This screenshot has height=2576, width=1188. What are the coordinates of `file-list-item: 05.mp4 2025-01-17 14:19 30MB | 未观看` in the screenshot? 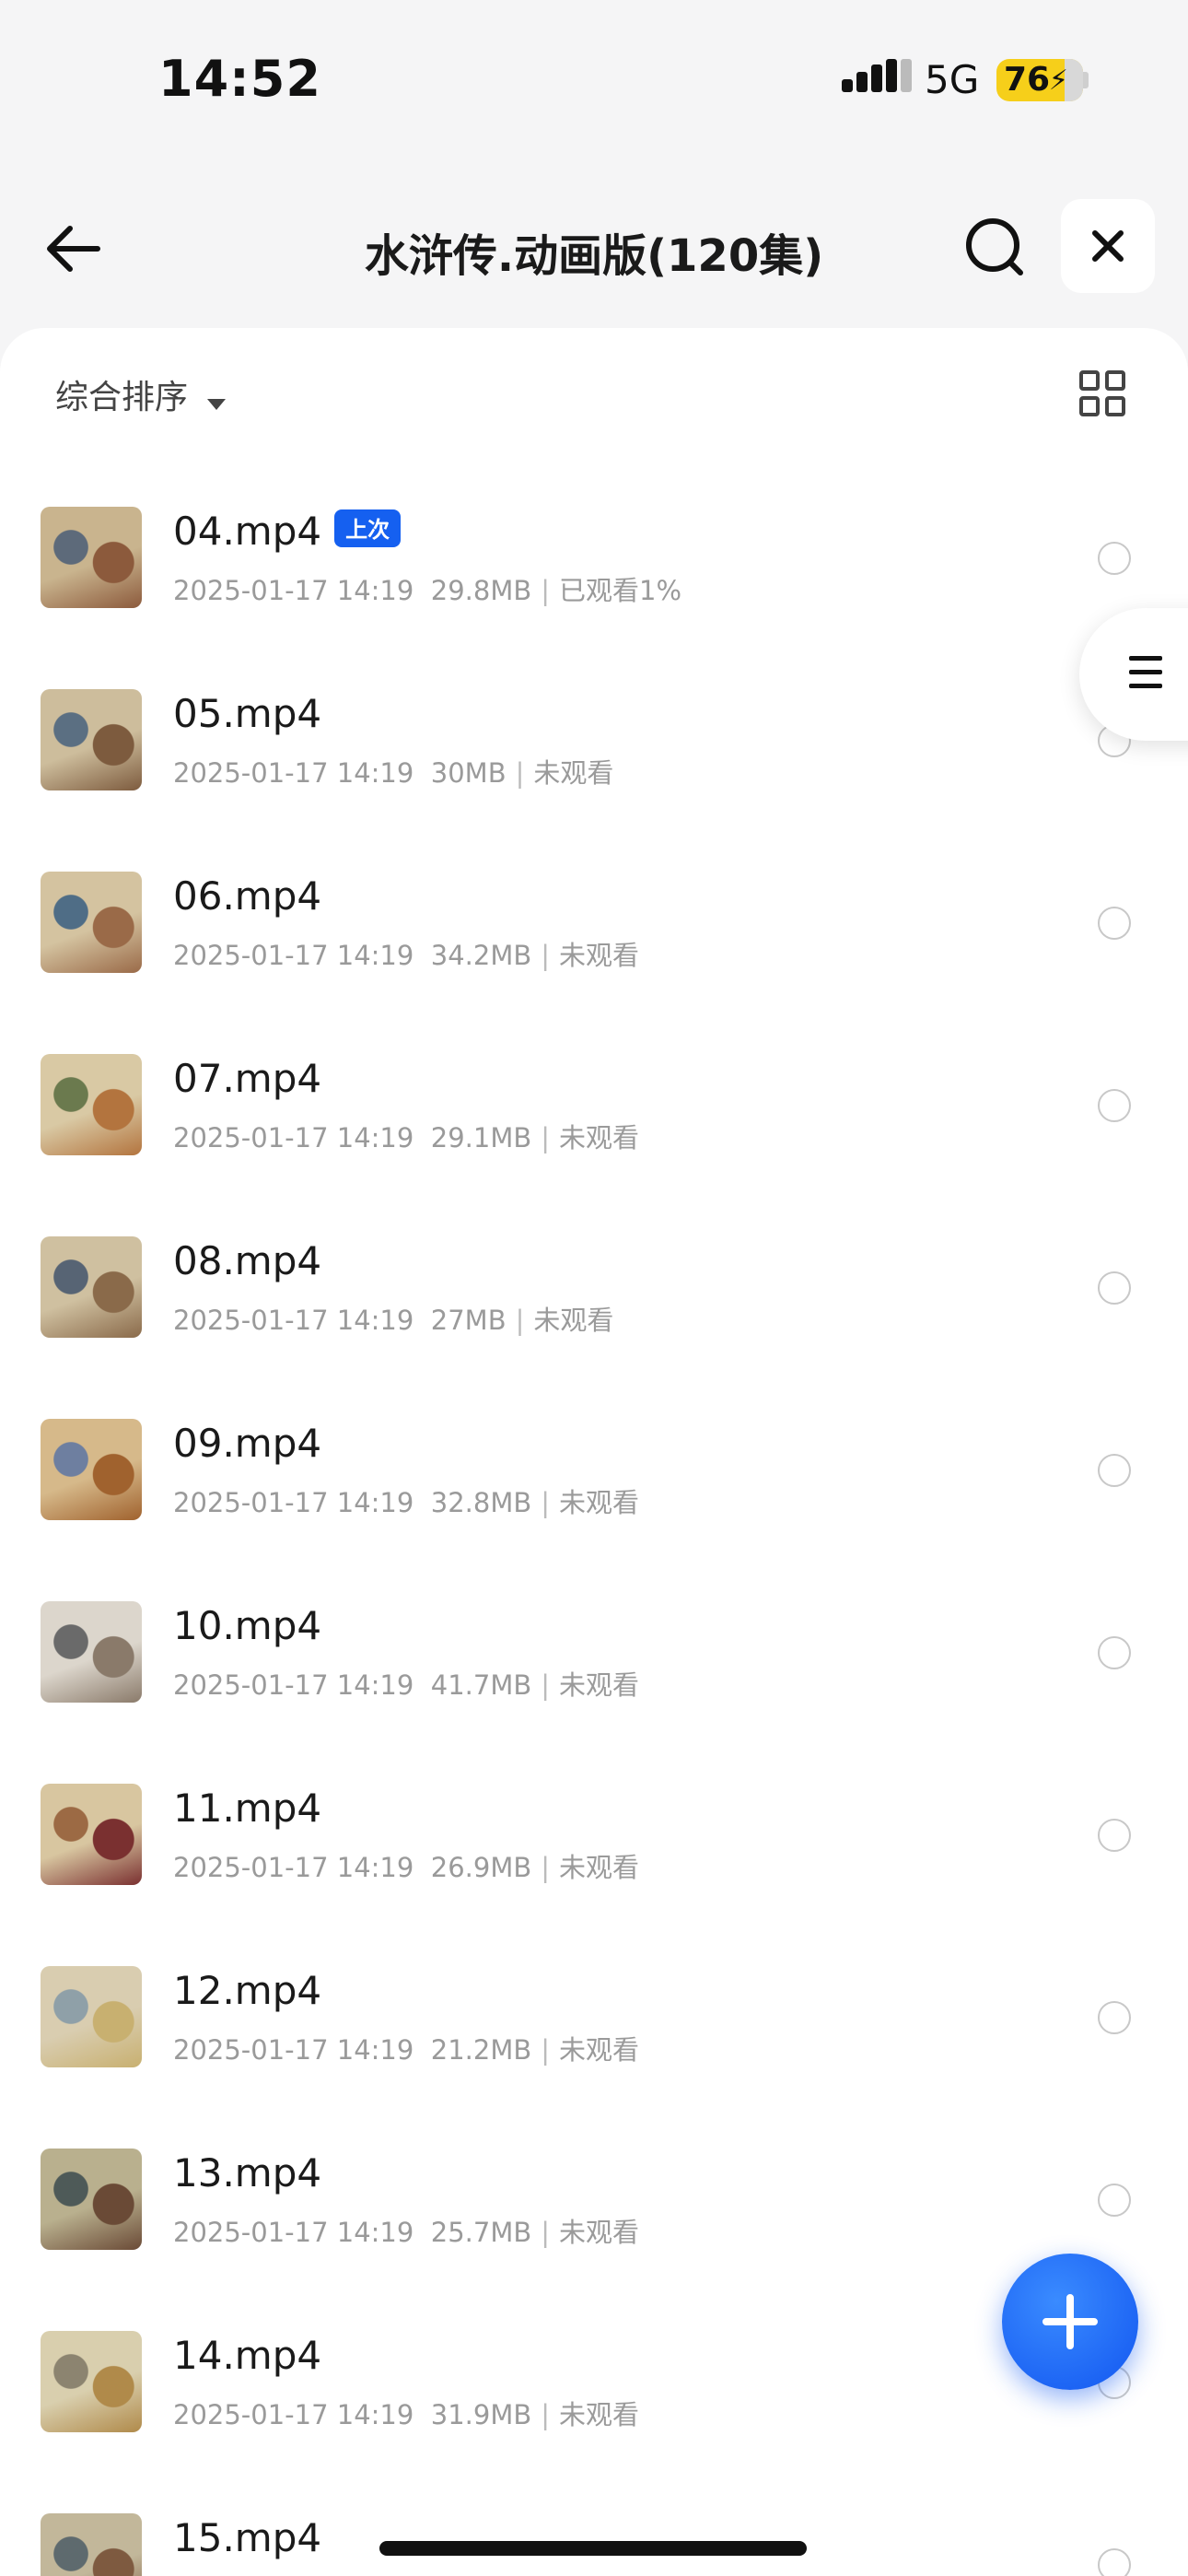 It's located at (594, 741).